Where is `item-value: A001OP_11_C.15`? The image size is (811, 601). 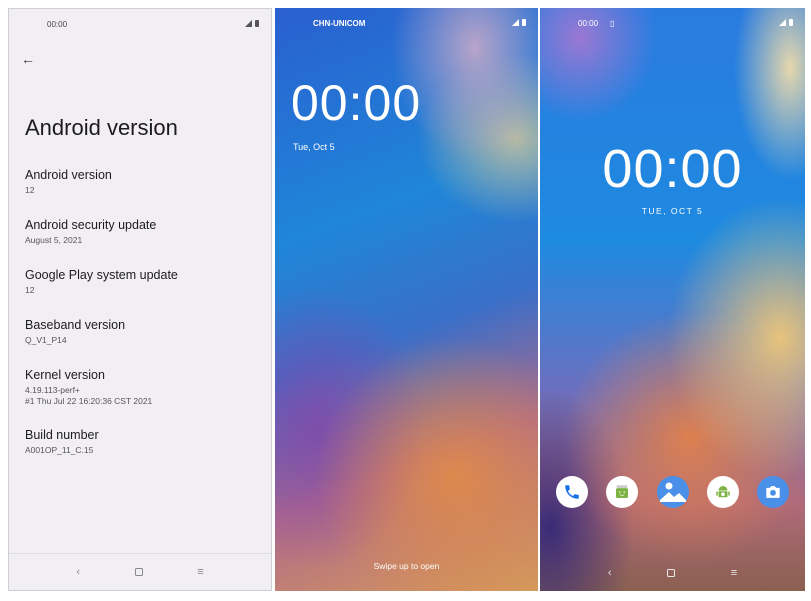 item-value: A001OP_11_C.15 is located at coordinates (59, 450).